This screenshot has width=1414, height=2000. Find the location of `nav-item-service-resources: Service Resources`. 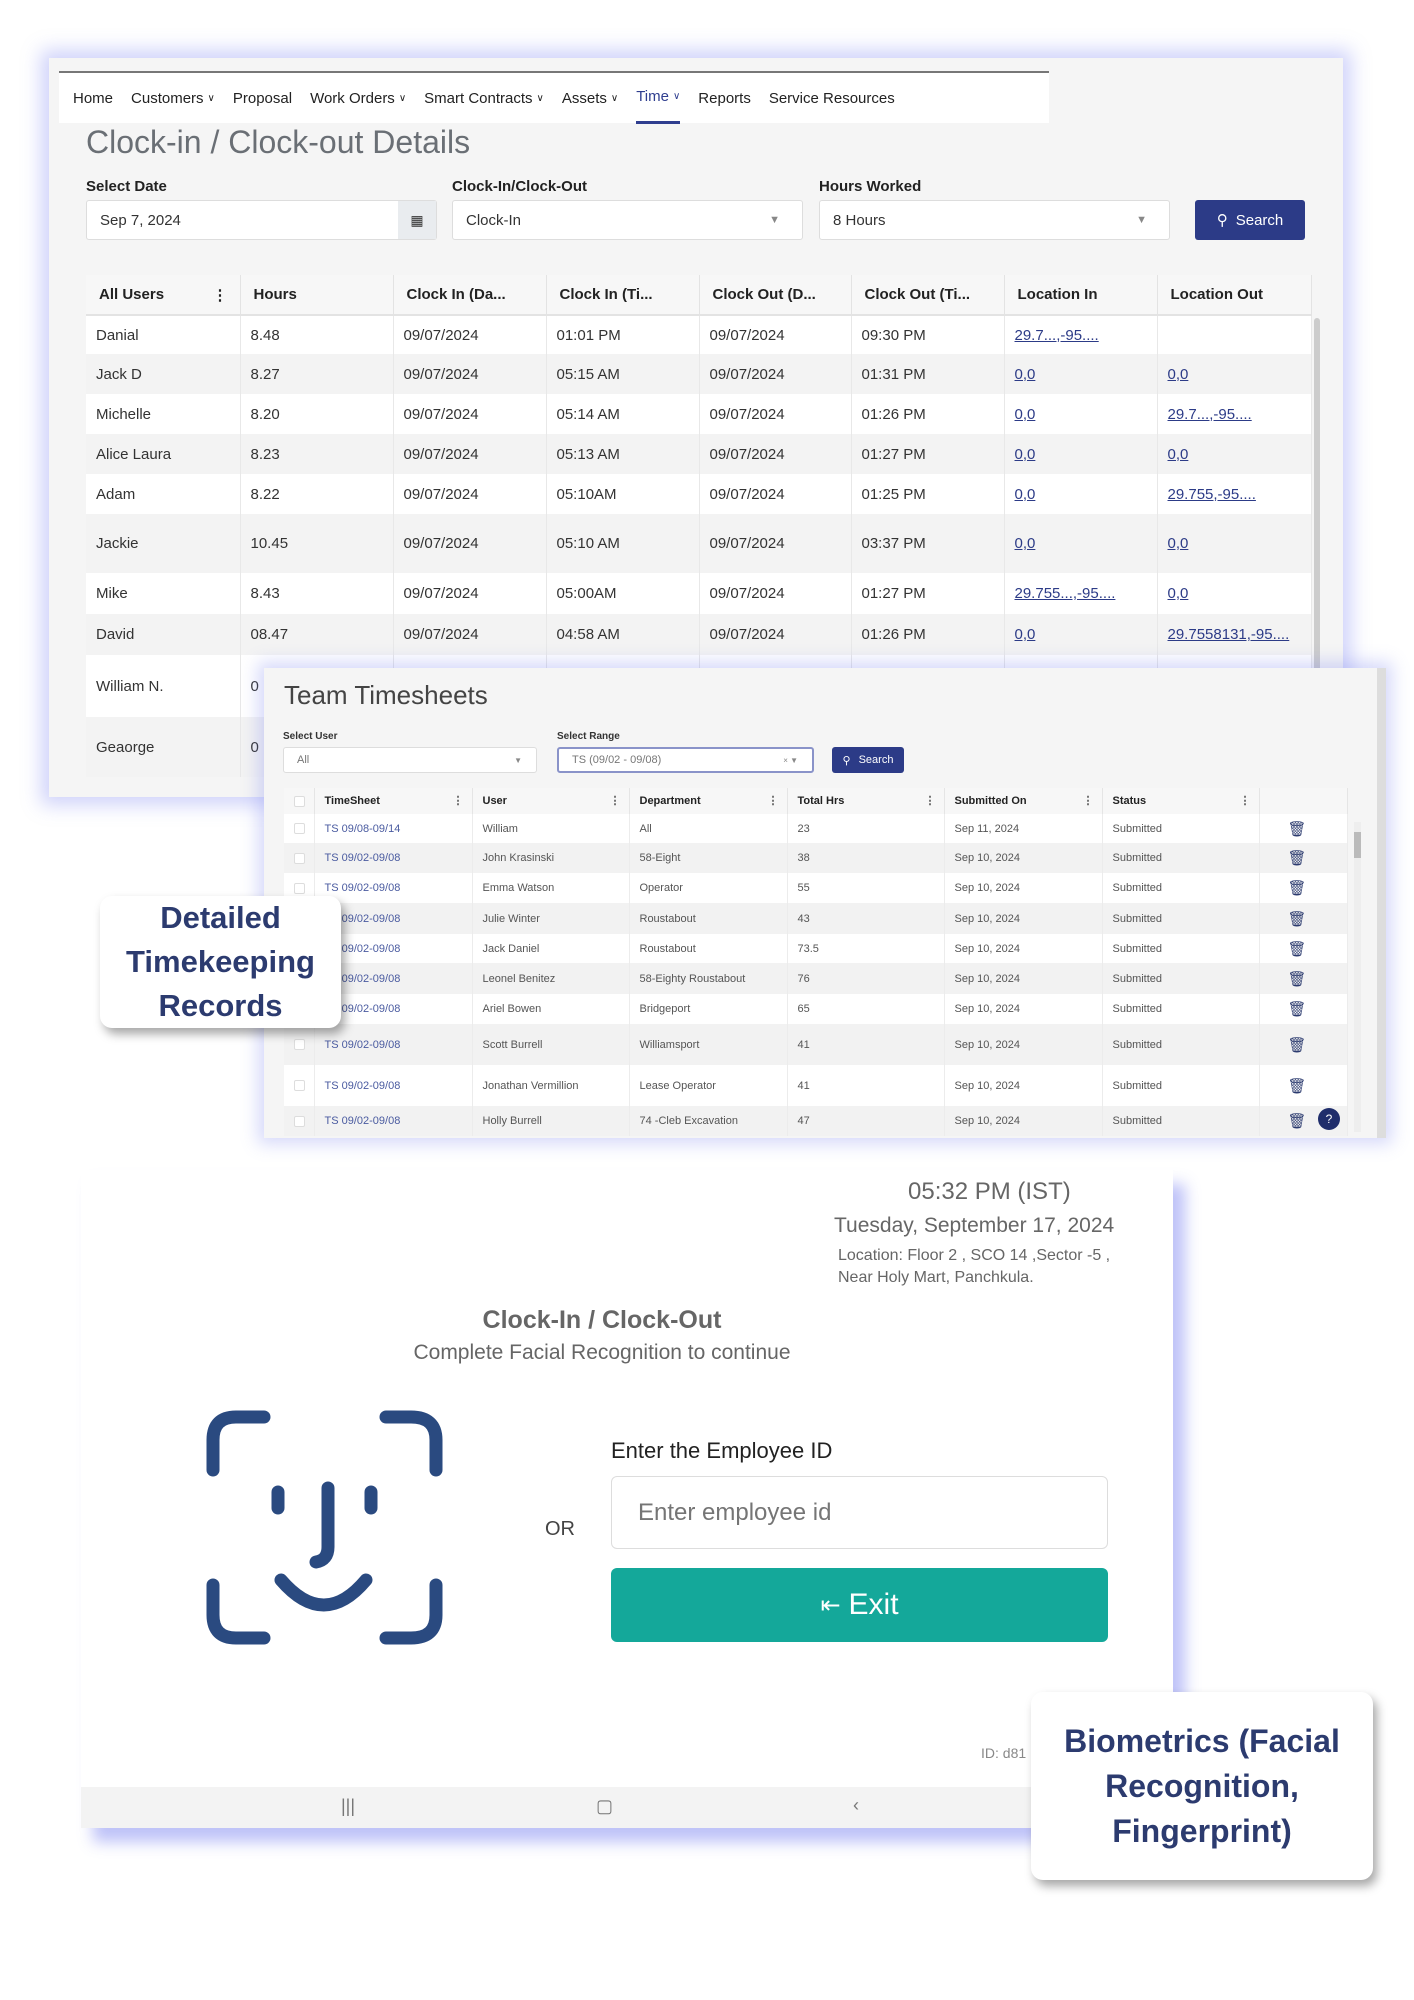

nav-item-service-resources: Service Resources is located at coordinates (832, 98).